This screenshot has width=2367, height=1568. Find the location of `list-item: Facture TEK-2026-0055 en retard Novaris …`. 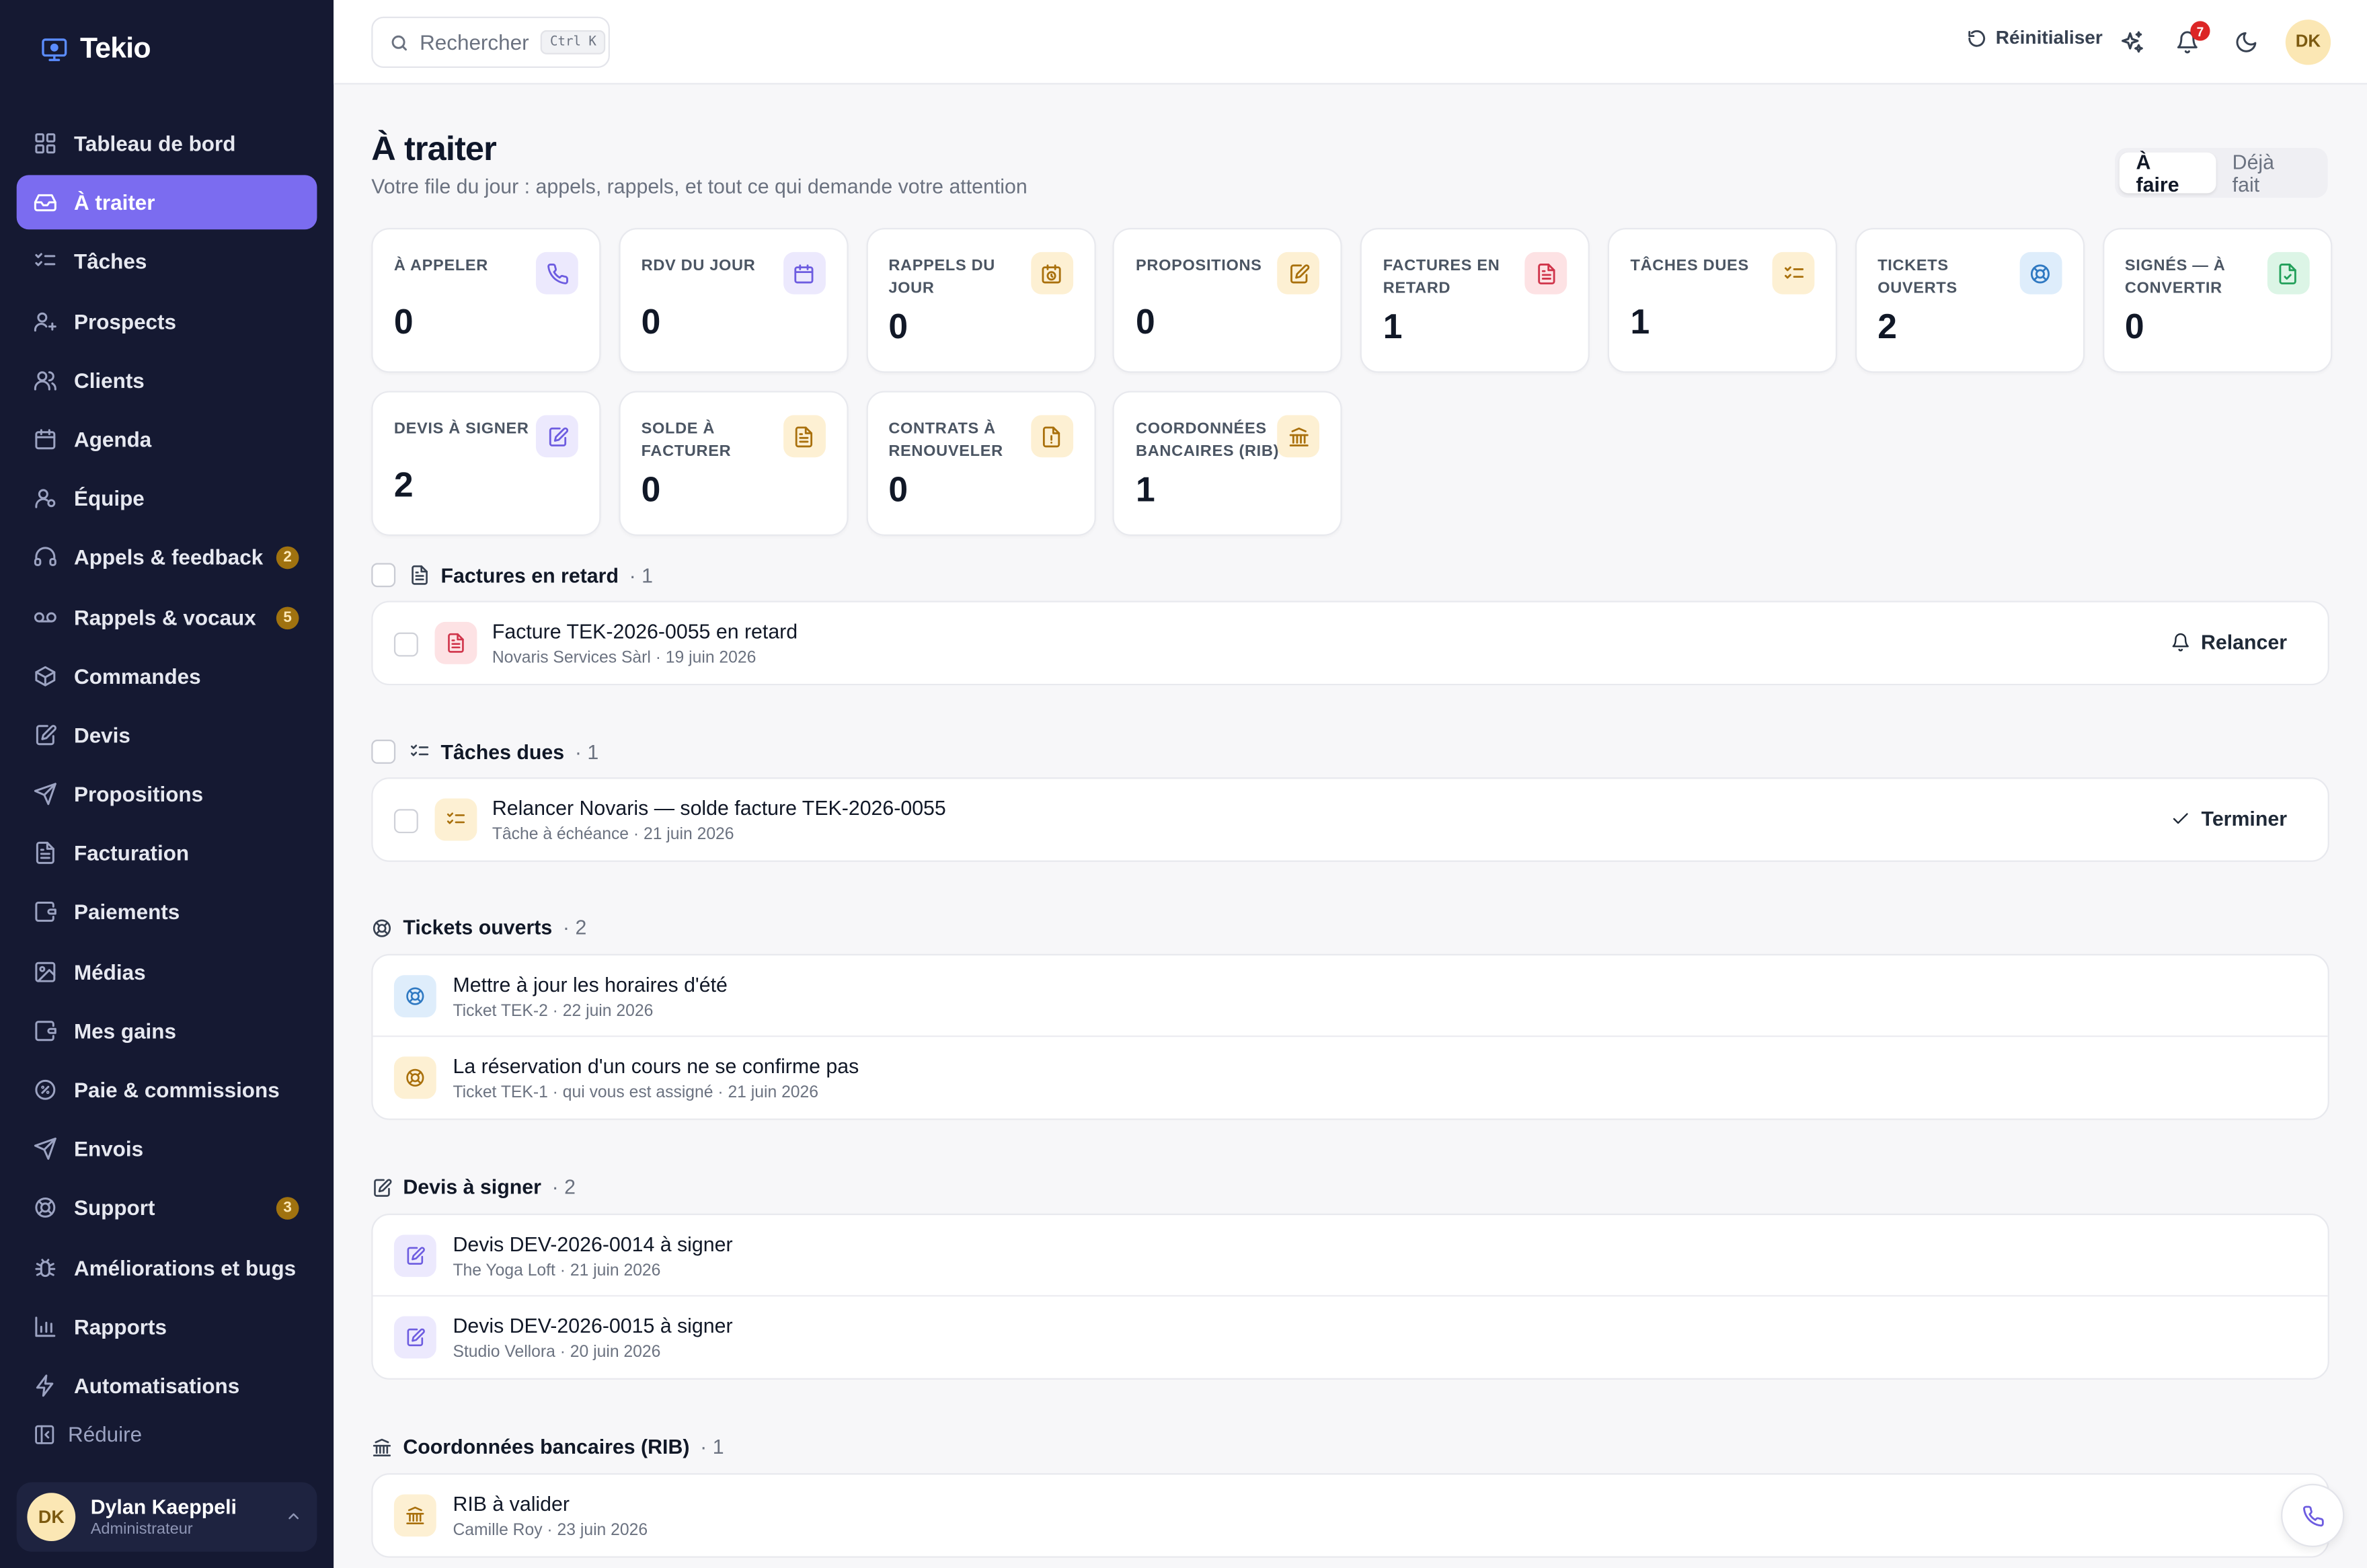

list-item: Facture TEK-2026-0055 en retard Novaris … is located at coordinates (1350, 643).